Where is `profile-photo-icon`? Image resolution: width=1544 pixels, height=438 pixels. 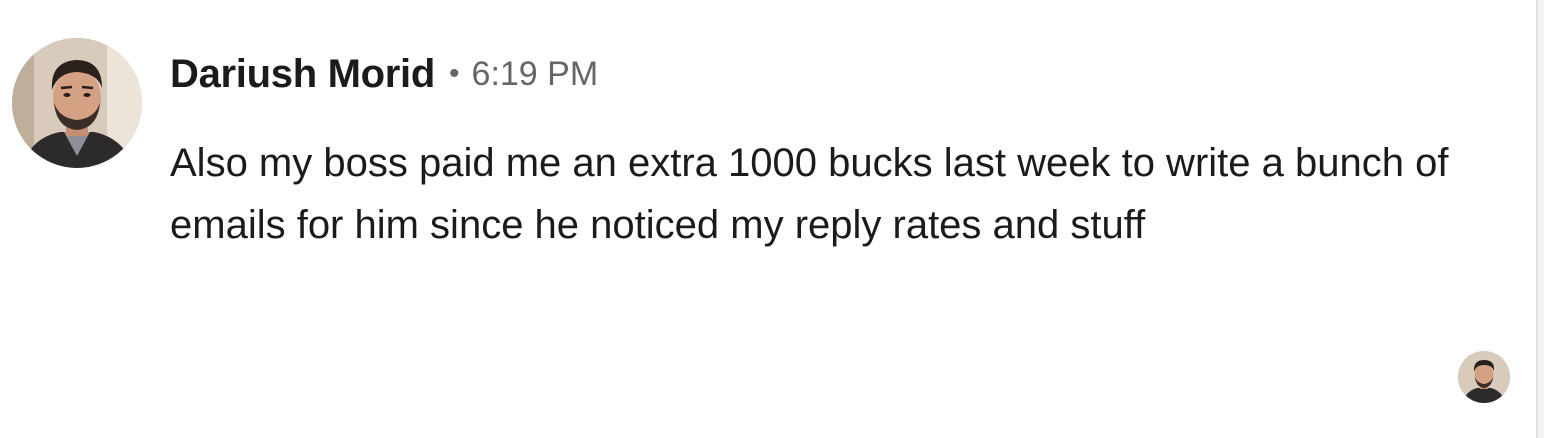
profile-photo-icon is located at coordinates (77, 103).